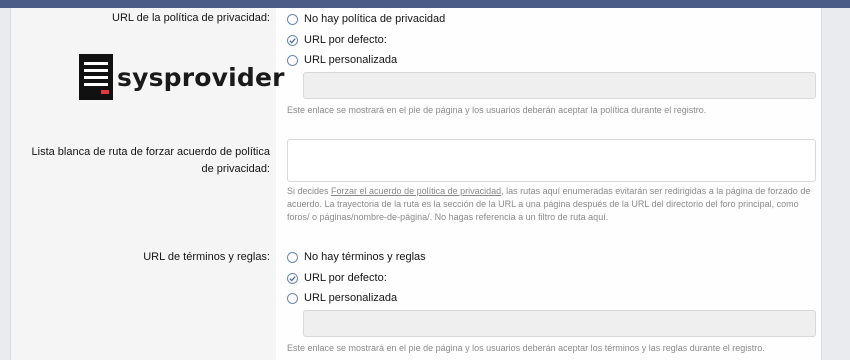 This screenshot has height=360, width=850. What do you see at coordinates (356, 257) in the screenshot?
I see `terms-option-none: No hay términos y reglas` at bounding box center [356, 257].